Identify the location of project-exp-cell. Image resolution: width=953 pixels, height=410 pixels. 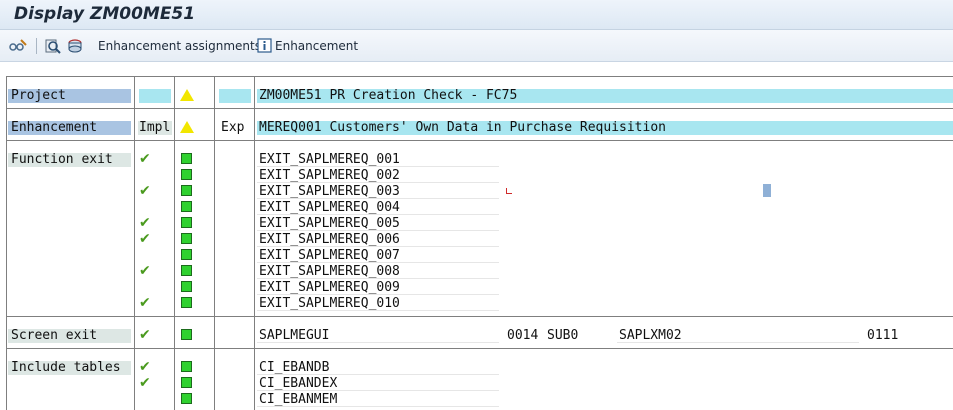
(235, 96).